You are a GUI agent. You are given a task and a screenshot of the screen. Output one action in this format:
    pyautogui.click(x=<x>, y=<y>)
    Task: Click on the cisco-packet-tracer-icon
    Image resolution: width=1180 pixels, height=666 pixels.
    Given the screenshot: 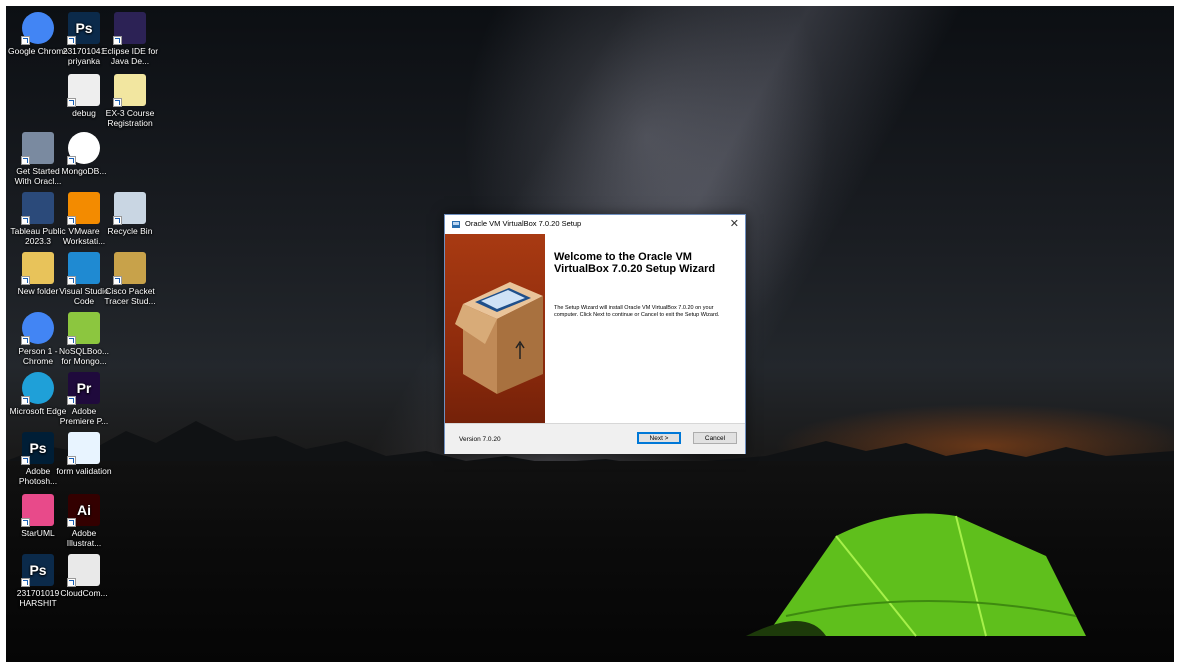 What is the action you would take?
    pyautogui.click(x=129, y=268)
    